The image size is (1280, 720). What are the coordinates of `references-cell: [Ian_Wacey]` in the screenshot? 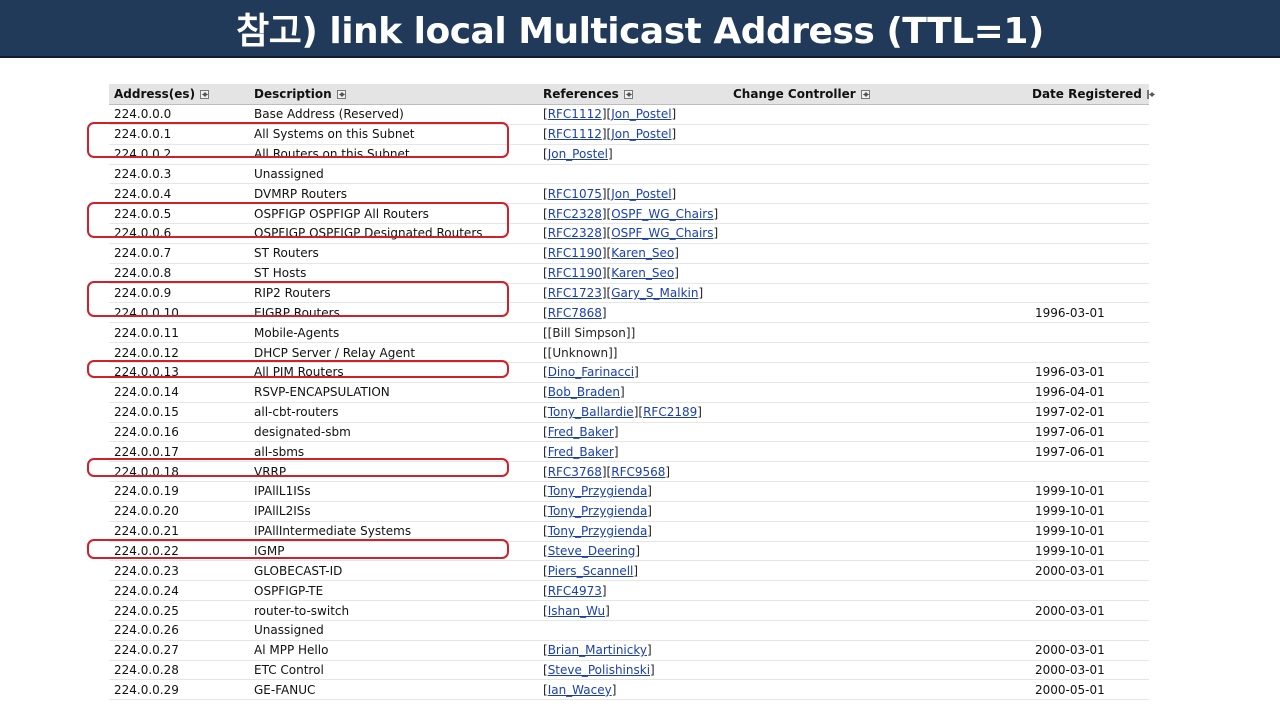 It's located at (580, 689).